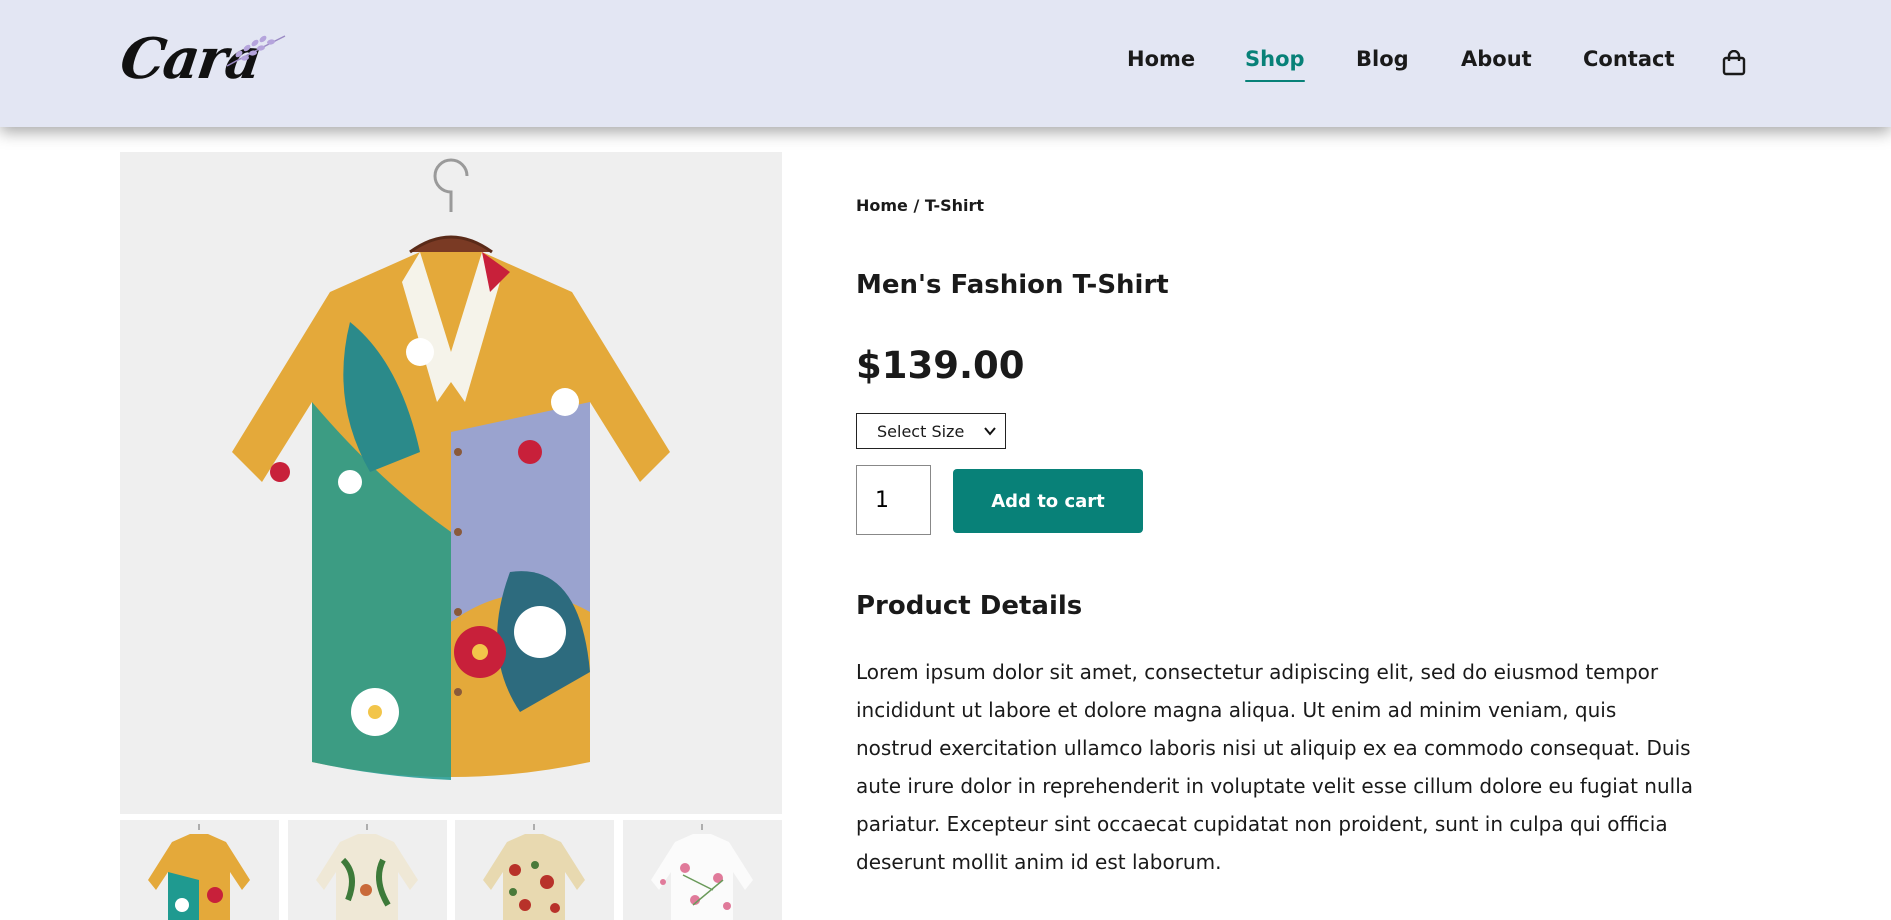 The image size is (1891, 920). Describe the element at coordinates (940, 365) in the screenshot. I see `product-price: $139.00` at that location.